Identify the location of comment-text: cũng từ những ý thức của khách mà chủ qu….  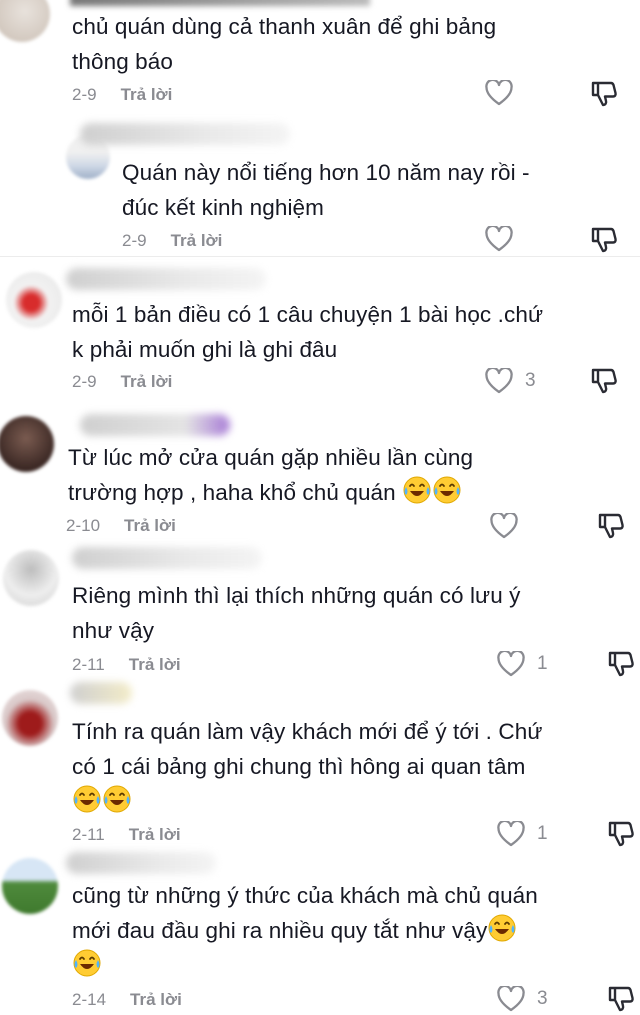
(305, 930).